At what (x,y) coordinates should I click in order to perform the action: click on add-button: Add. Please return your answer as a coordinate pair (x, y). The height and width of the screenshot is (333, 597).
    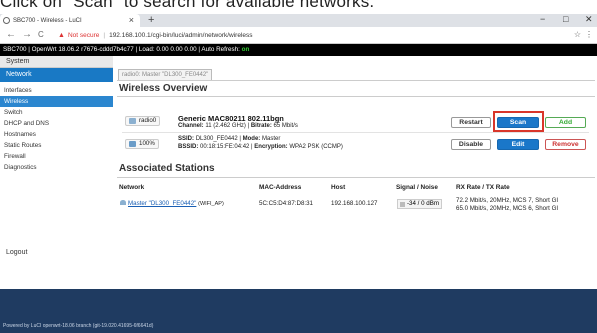
    Looking at the image, I should click on (565, 122).